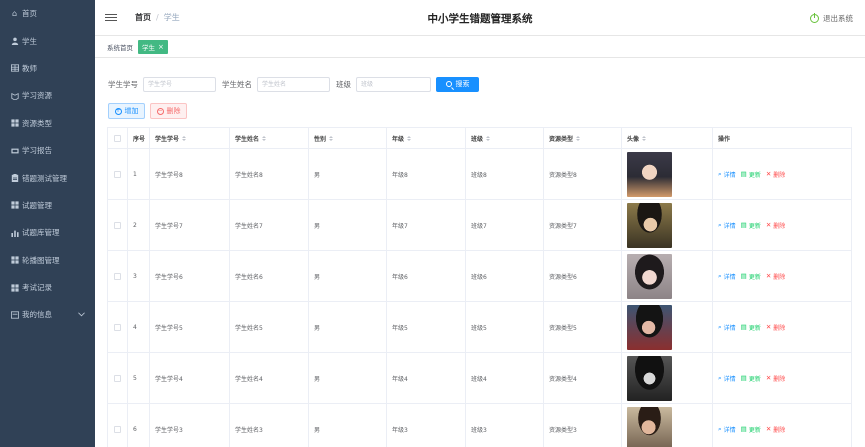  Describe the element at coordinates (348, 425) in the screenshot. I see `cell-gender: 男` at that location.